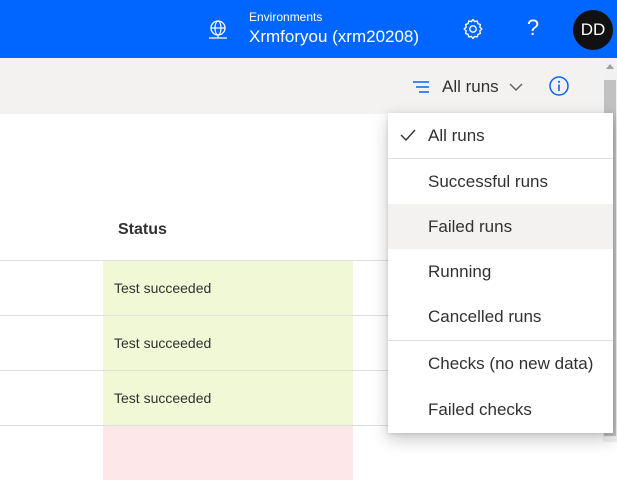 Image resolution: width=617 pixels, height=480 pixels. Describe the element at coordinates (334, 37) in the screenshot. I see `environment-name: Xrmforyou (xrm20208)` at that location.